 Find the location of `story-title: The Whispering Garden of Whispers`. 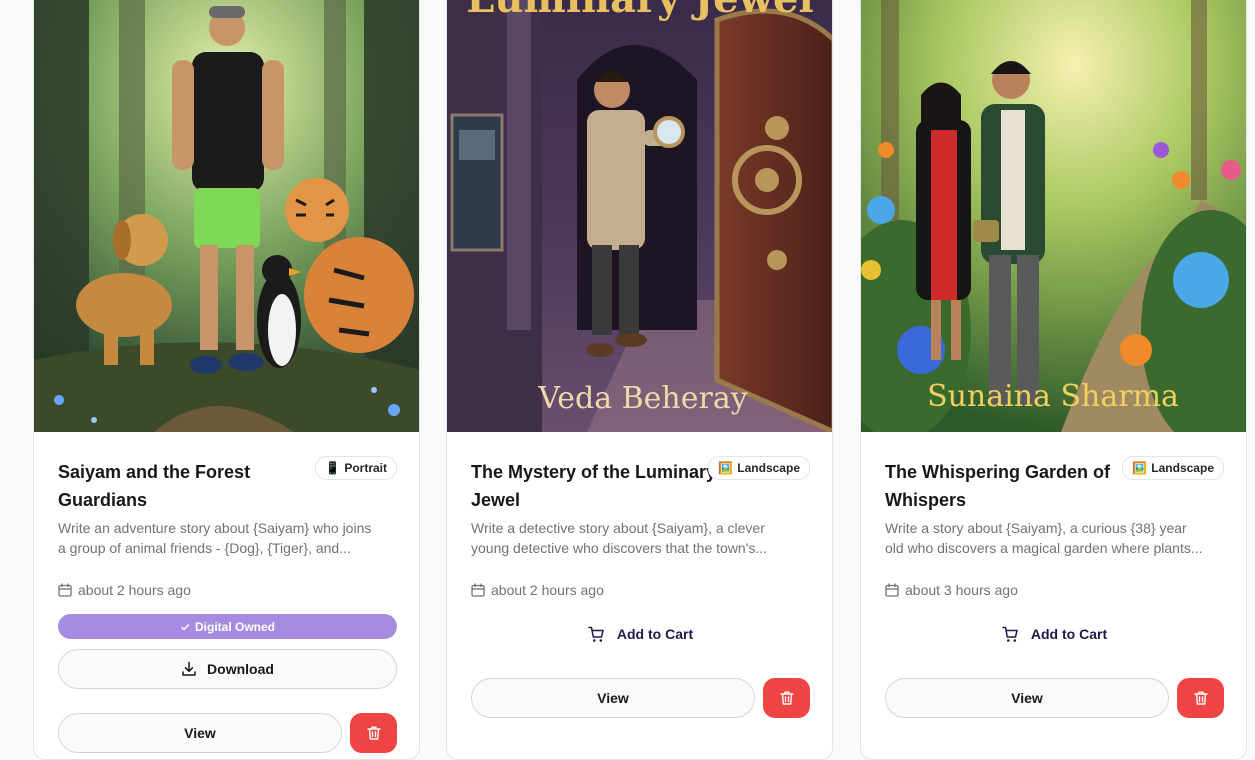

story-title: The Whispering Garden of Whispers is located at coordinates (1010, 486).